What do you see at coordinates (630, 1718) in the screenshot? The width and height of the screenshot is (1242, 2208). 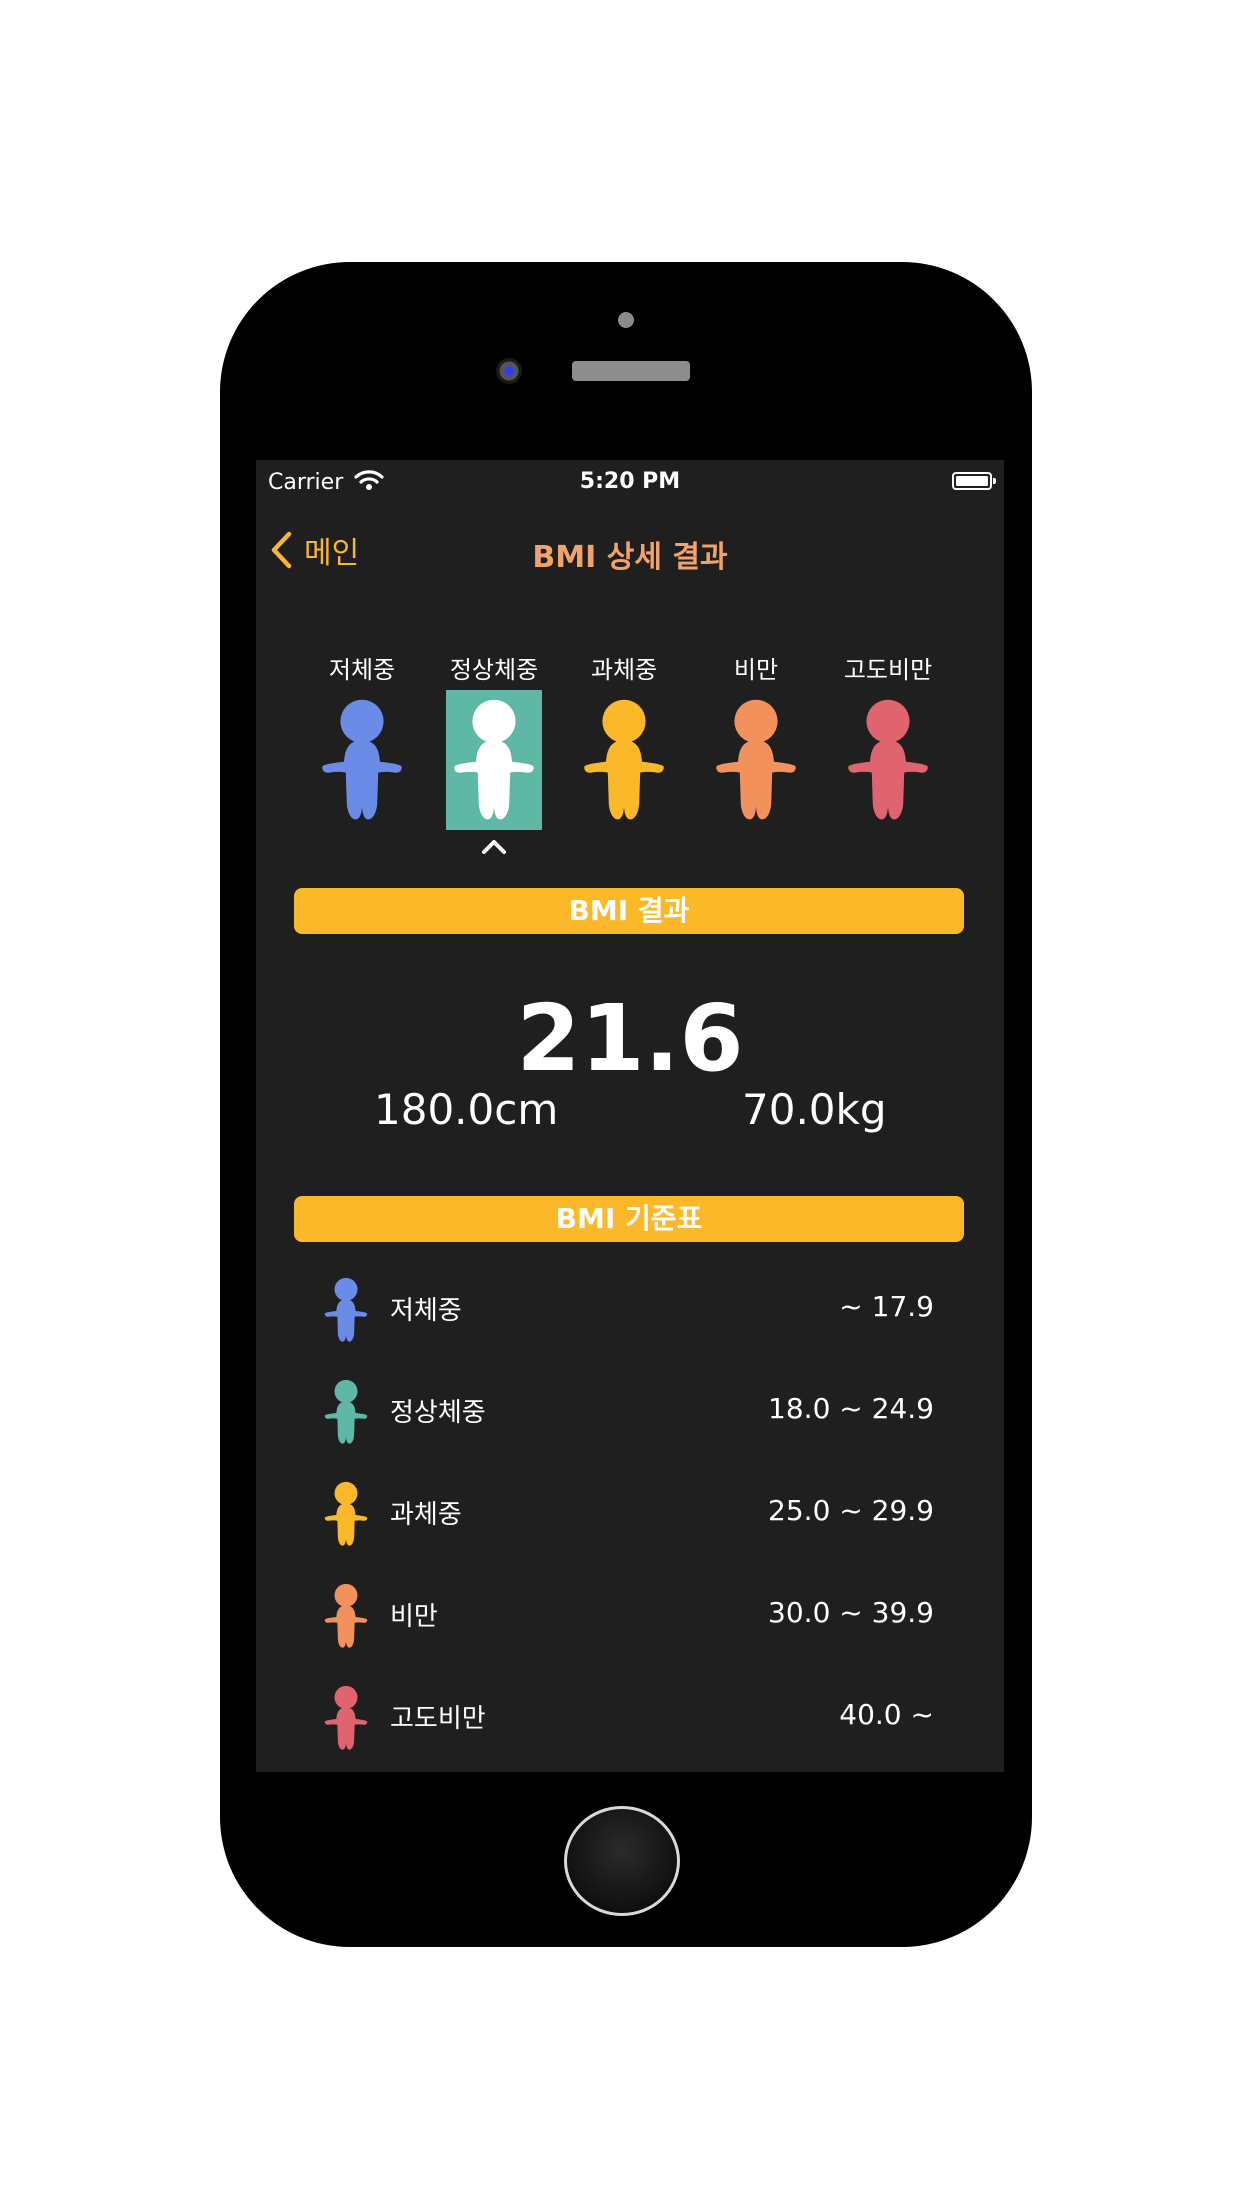 I see `table-row: 고도비만 40.0 ~` at bounding box center [630, 1718].